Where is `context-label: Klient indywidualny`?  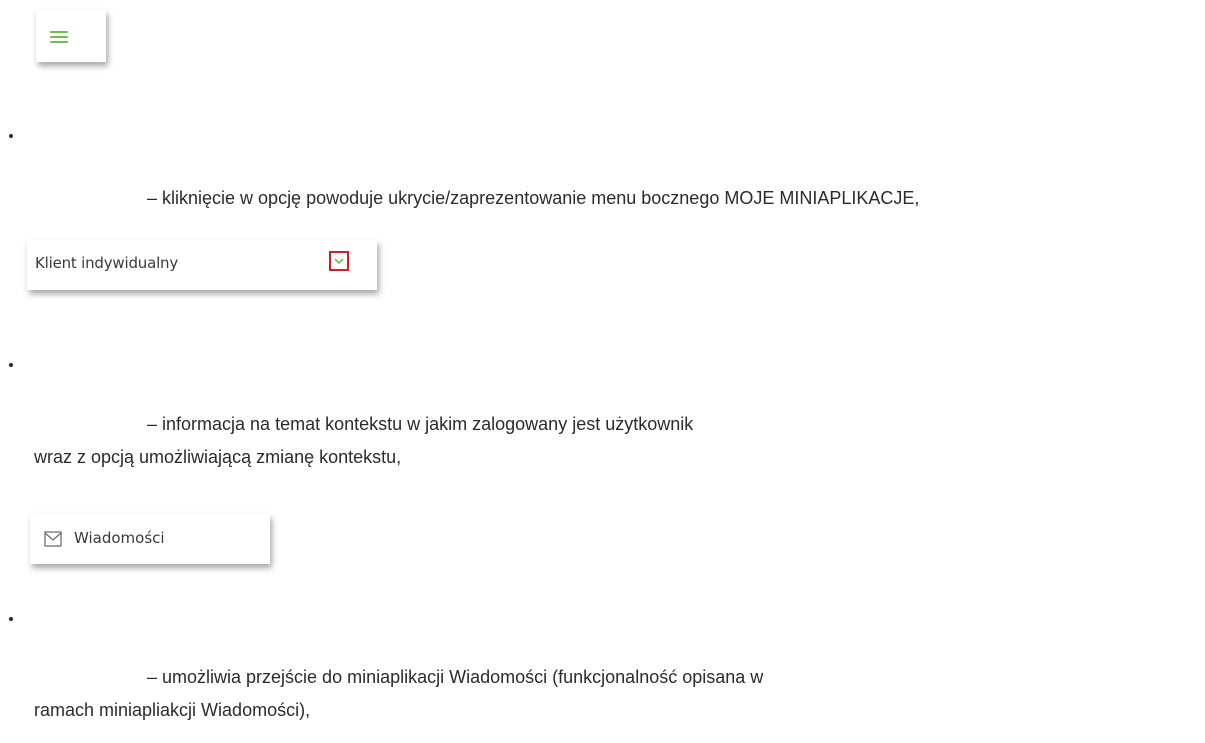
context-label: Klient indywidualny is located at coordinates (107, 263).